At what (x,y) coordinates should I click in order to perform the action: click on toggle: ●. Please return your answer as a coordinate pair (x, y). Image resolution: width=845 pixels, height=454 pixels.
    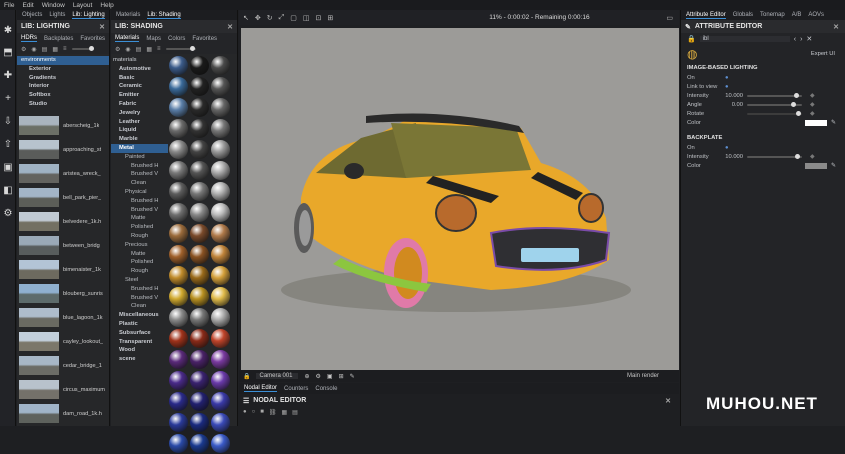
    Looking at the image, I should click on (727, 78).